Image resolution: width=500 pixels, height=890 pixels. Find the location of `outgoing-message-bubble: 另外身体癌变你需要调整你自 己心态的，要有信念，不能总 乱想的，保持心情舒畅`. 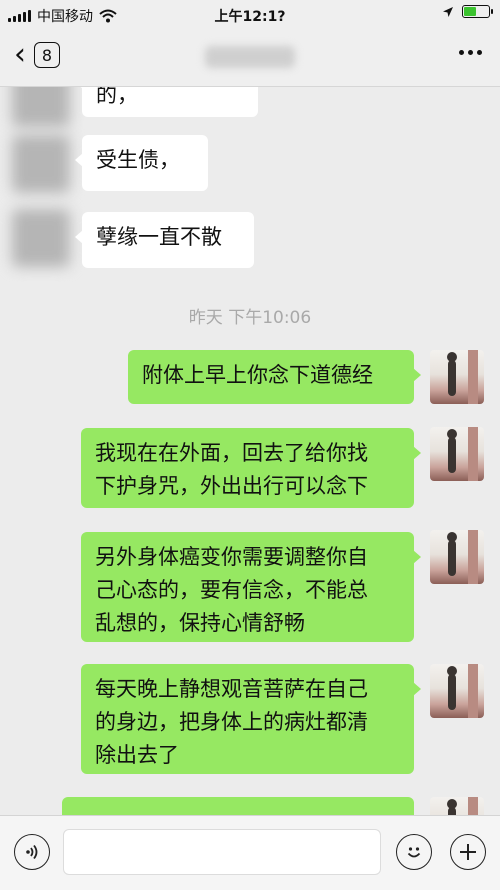

outgoing-message-bubble: 另外身体癌变你需要调整你自 己心态的，要有信念，不能总 乱想的，保持心情舒畅 is located at coordinates (251, 587).